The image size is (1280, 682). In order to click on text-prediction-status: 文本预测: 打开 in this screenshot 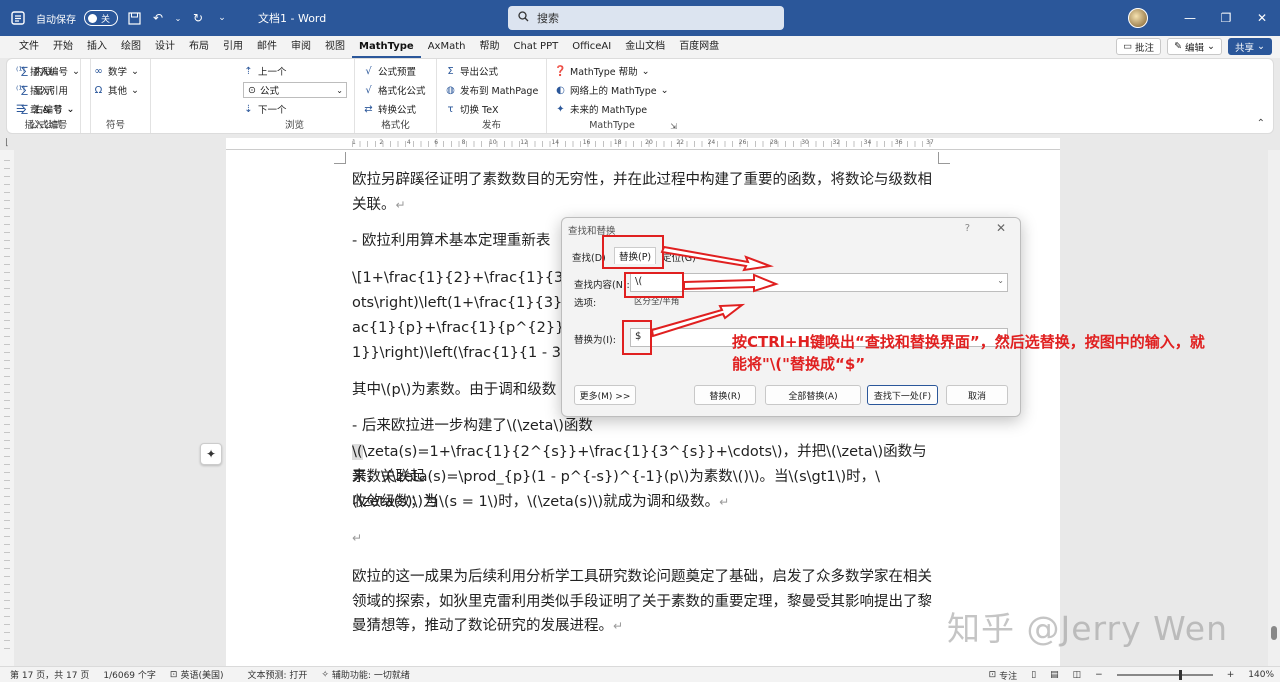, I will do `click(277, 674)`.